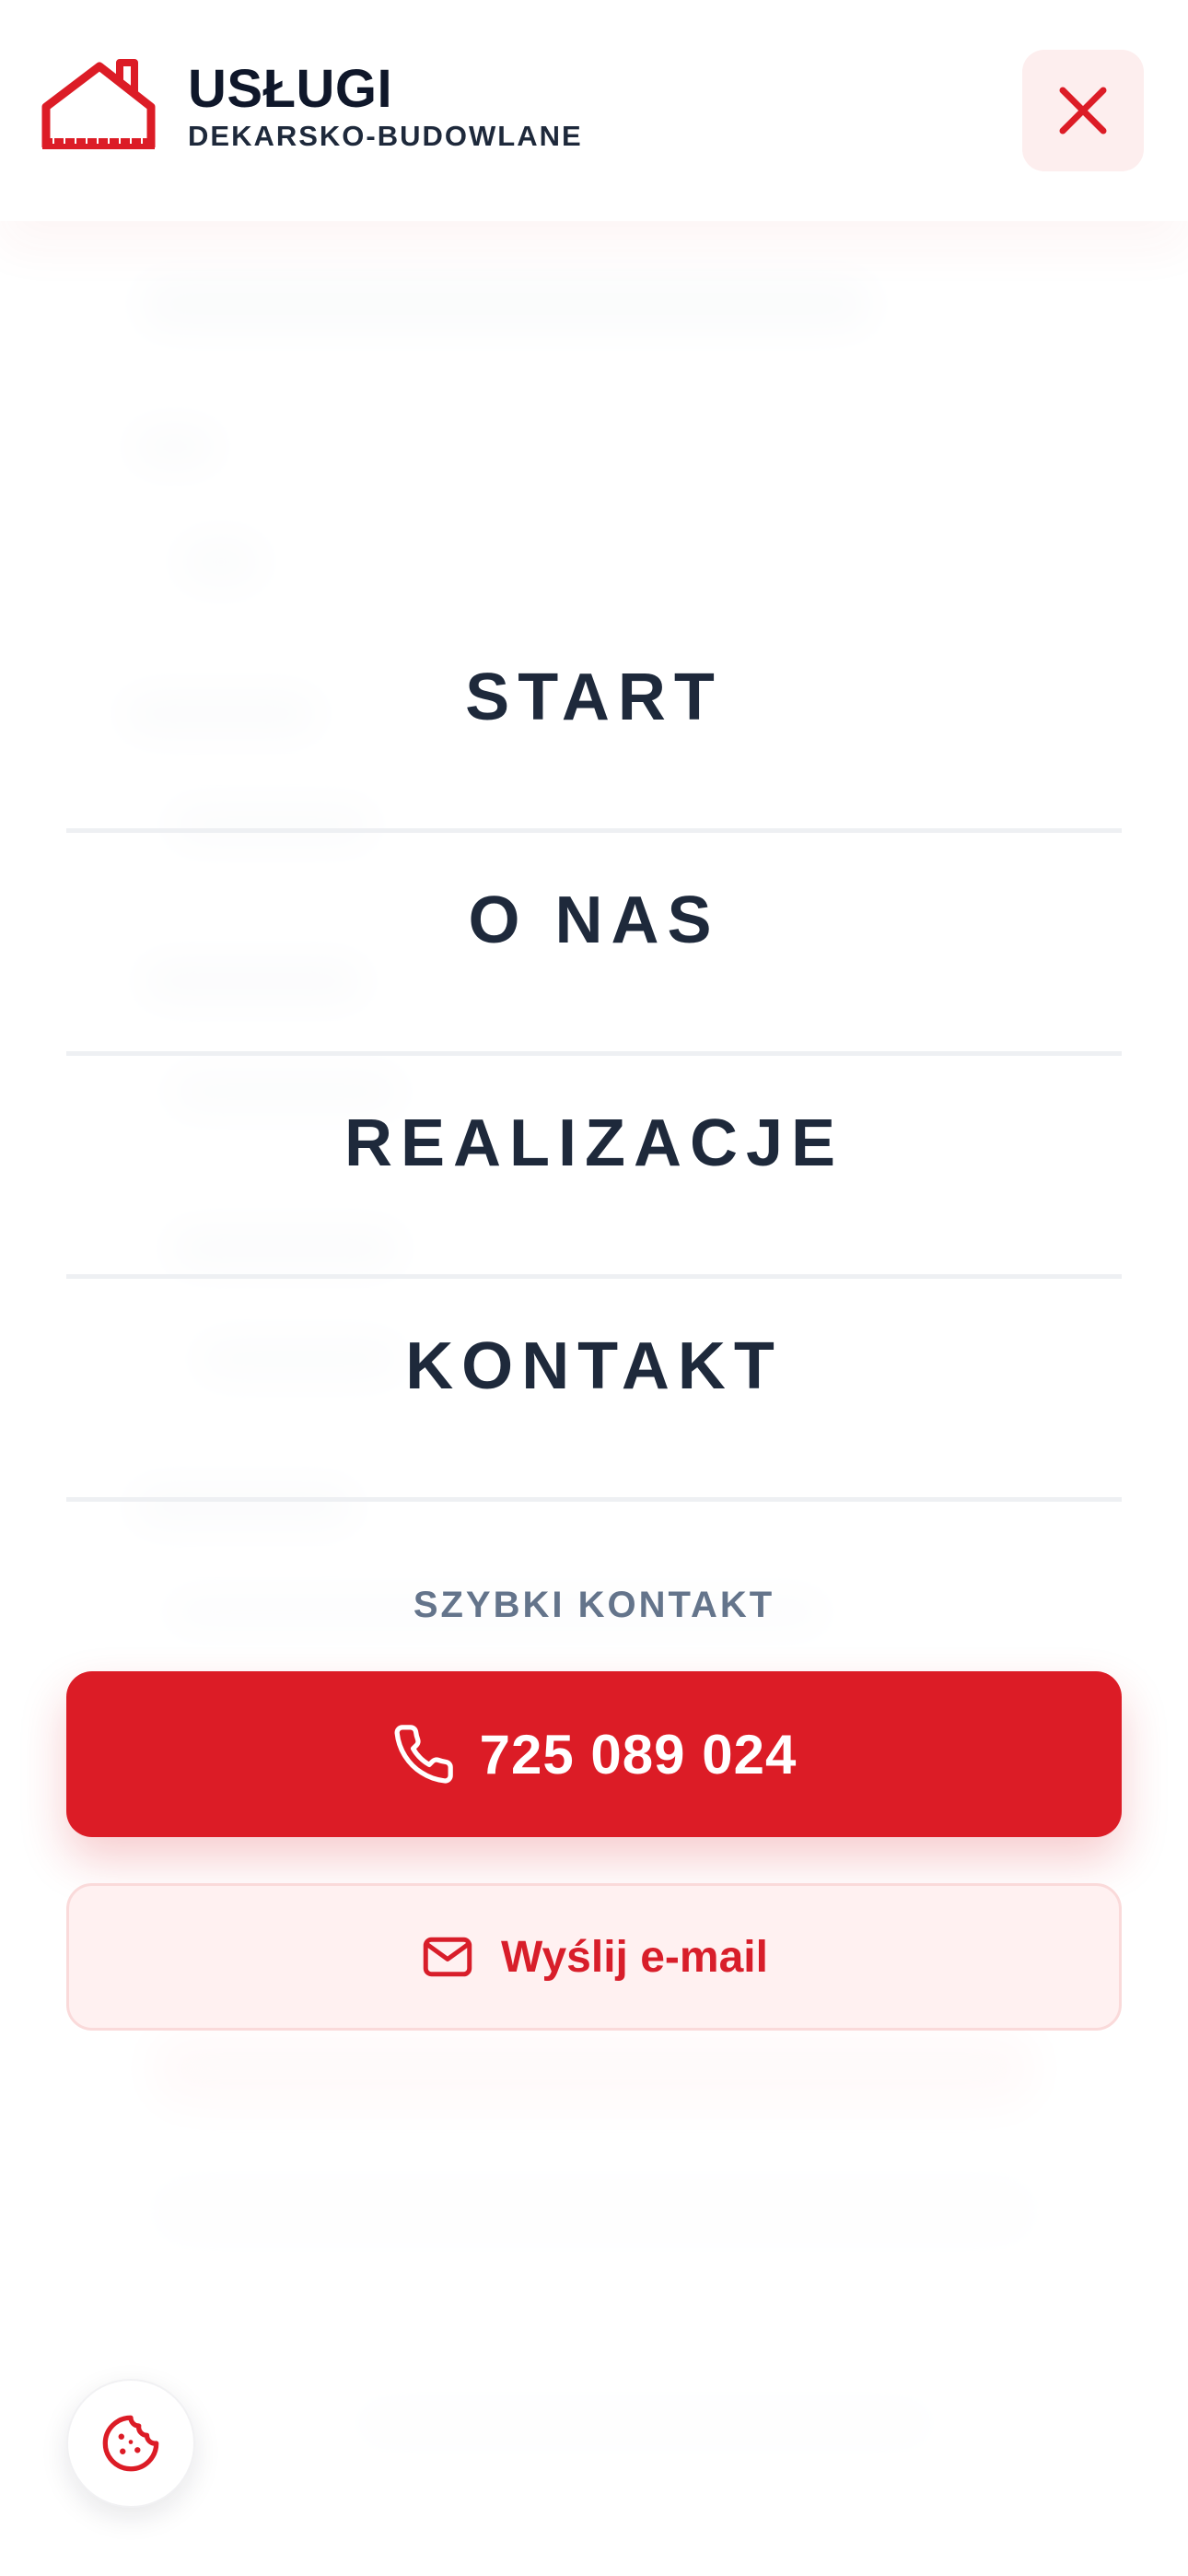  I want to click on nav-item-start: START, so click(594, 721).